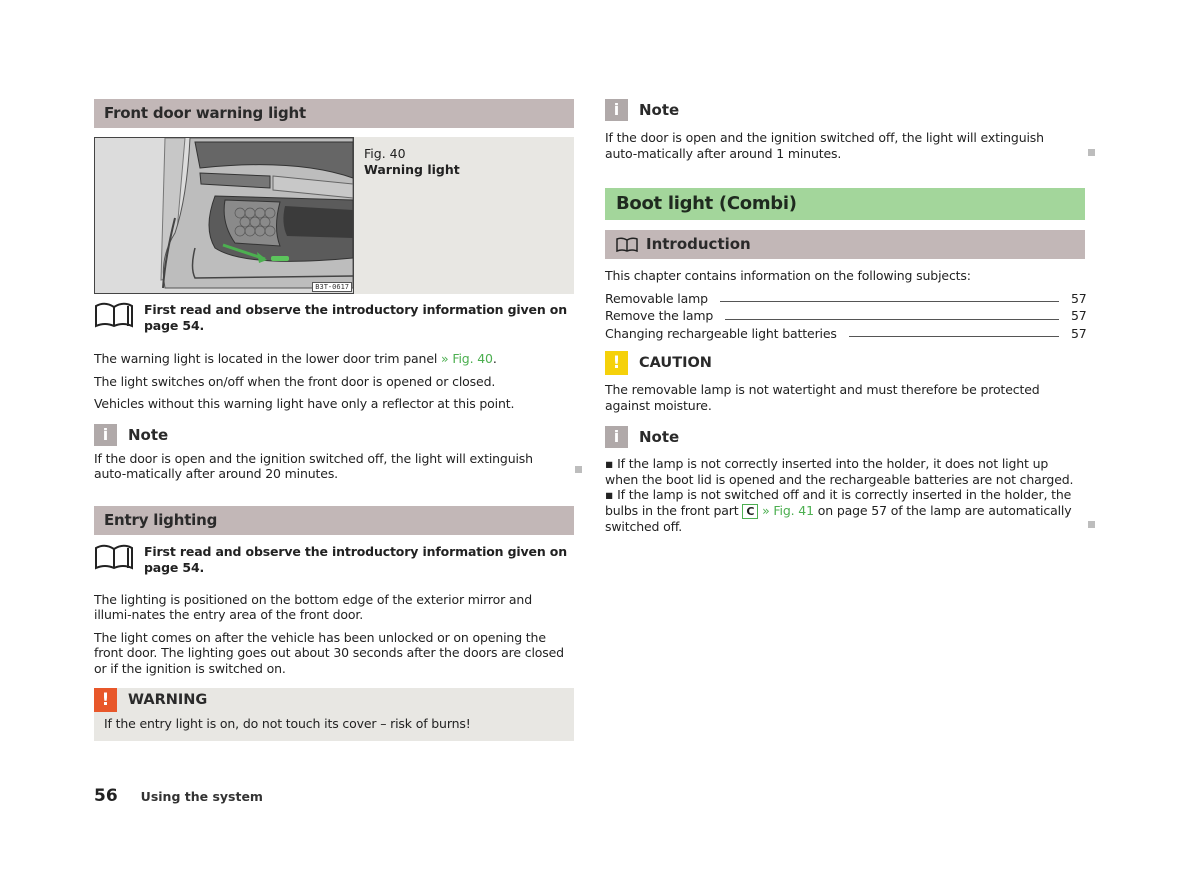  I want to click on part-label-c: C, so click(750, 511).